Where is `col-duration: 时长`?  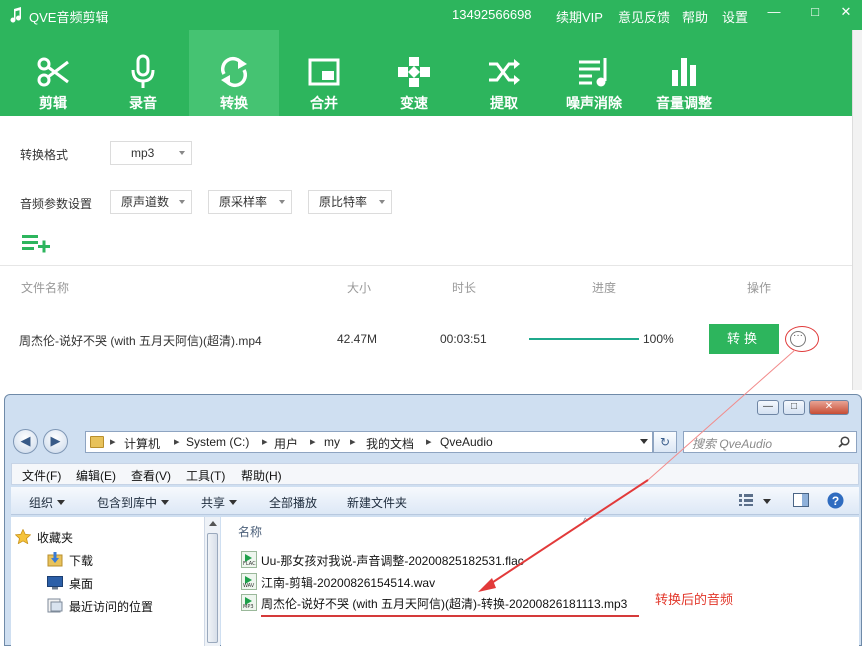 col-duration: 时长 is located at coordinates (464, 288).